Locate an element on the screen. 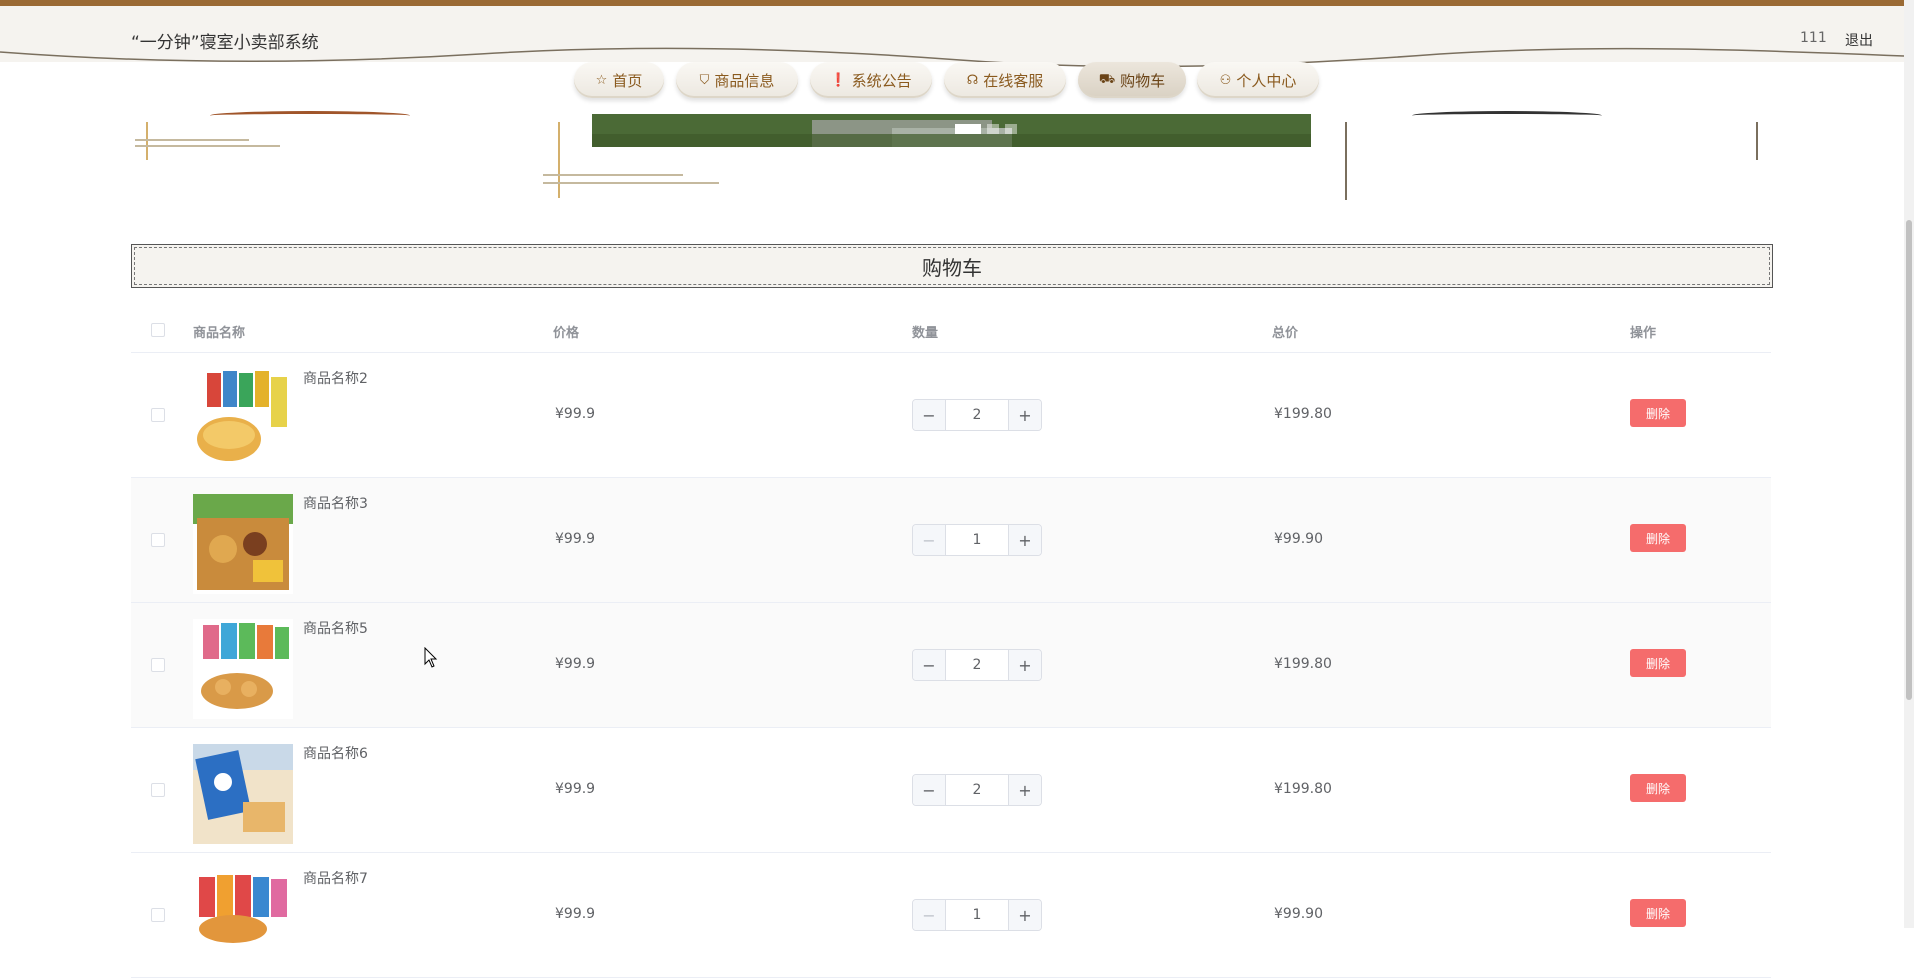 This screenshot has height=978, width=1914. product-name: 商品名称7 is located at coordinates (335, 879).